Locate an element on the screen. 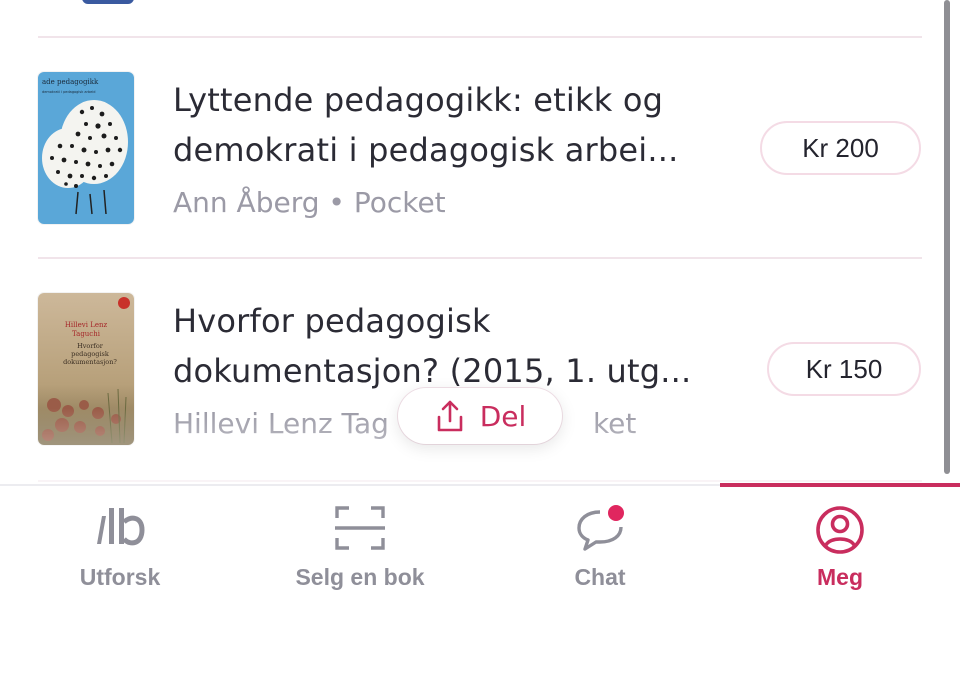 This screenshot has width=960, height=673. svg-text: dokumentasjon? is located at coordinates (90, 362).